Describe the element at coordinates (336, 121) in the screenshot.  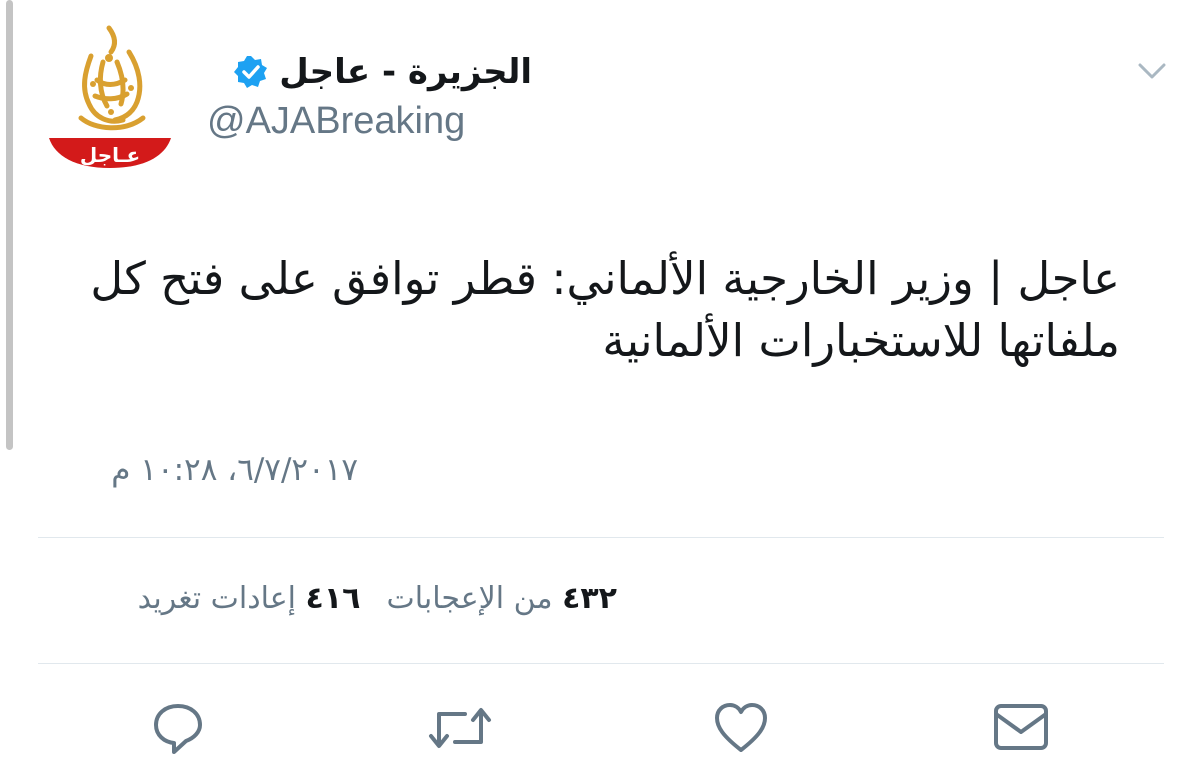
I see `user-handle: @AJABreaking` at that location.